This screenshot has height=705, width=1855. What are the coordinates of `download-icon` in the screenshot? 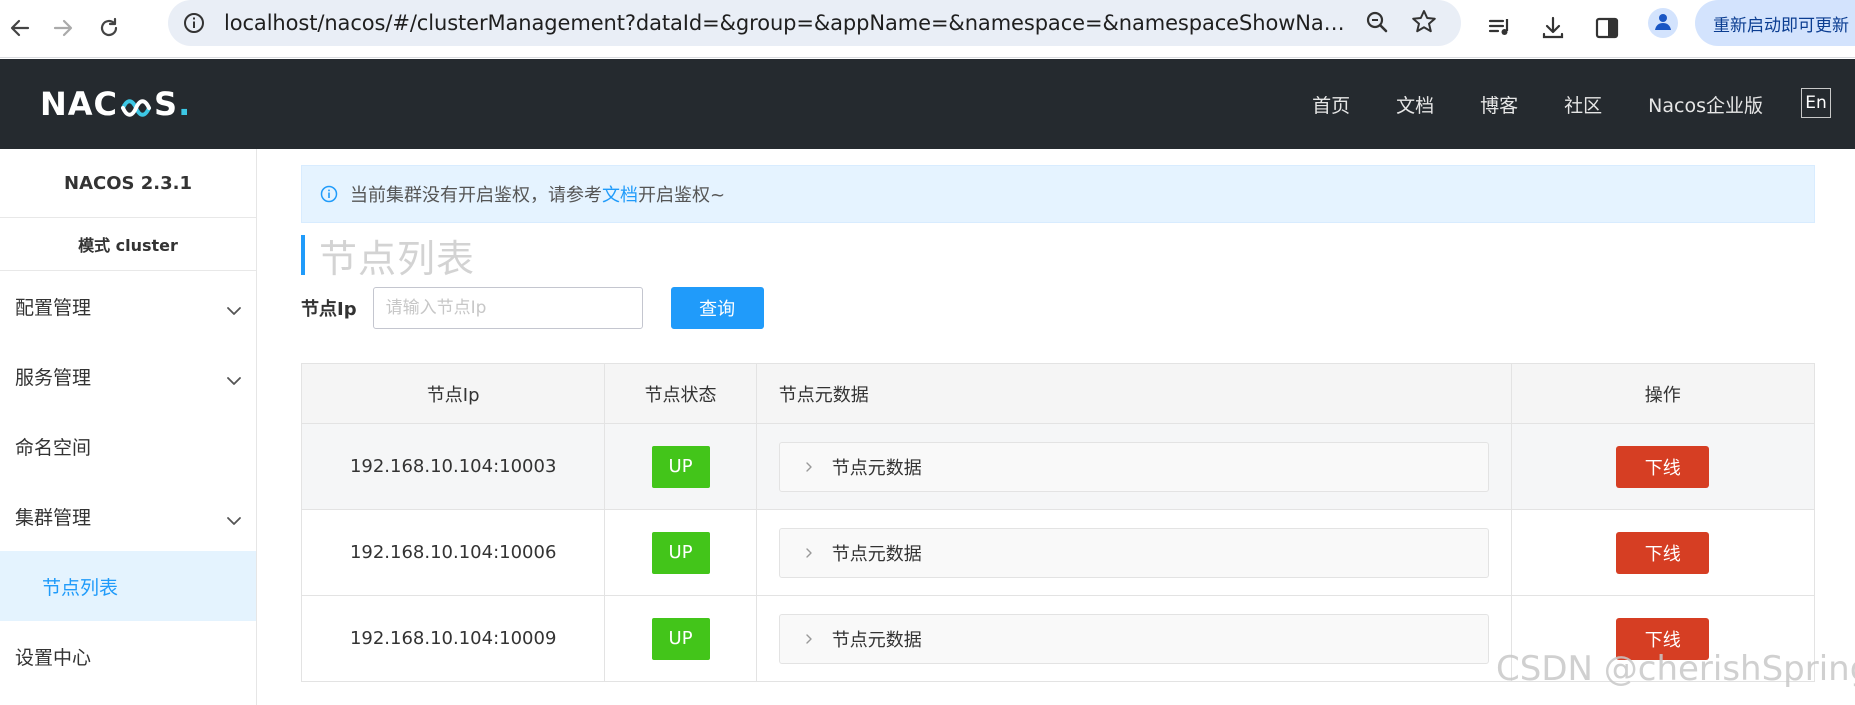 It's located at (1553, 28).